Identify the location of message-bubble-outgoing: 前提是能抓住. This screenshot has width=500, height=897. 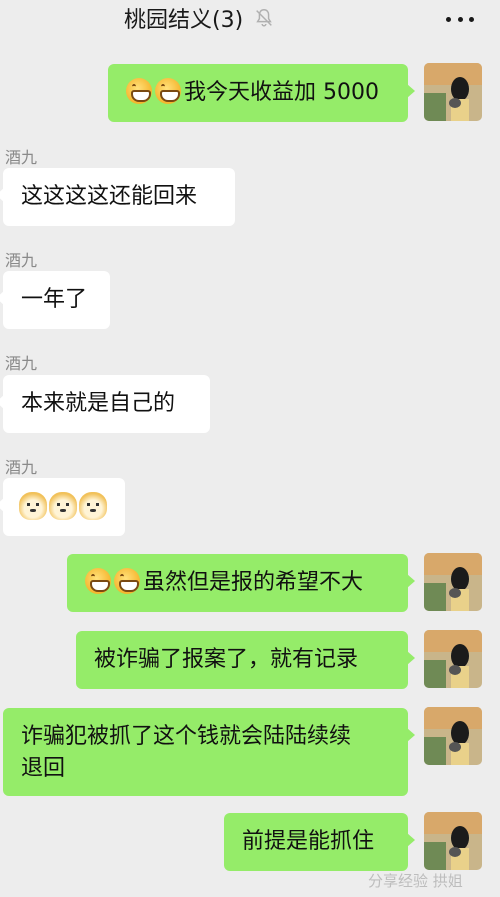
(319, 842).